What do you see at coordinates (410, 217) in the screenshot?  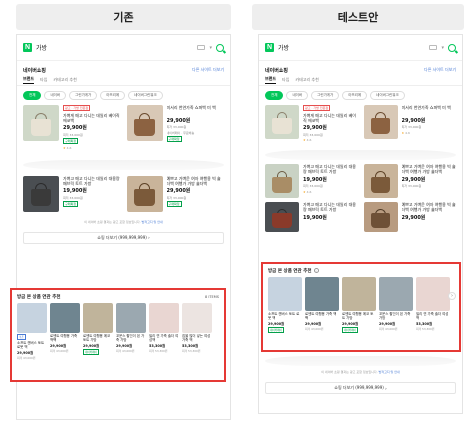 I see `product-card: 예쁘고 가벼운 여자 여행용 빅 숄더백 여행가 가방 숄더백 29,900원` at bounding box center [410, 217].